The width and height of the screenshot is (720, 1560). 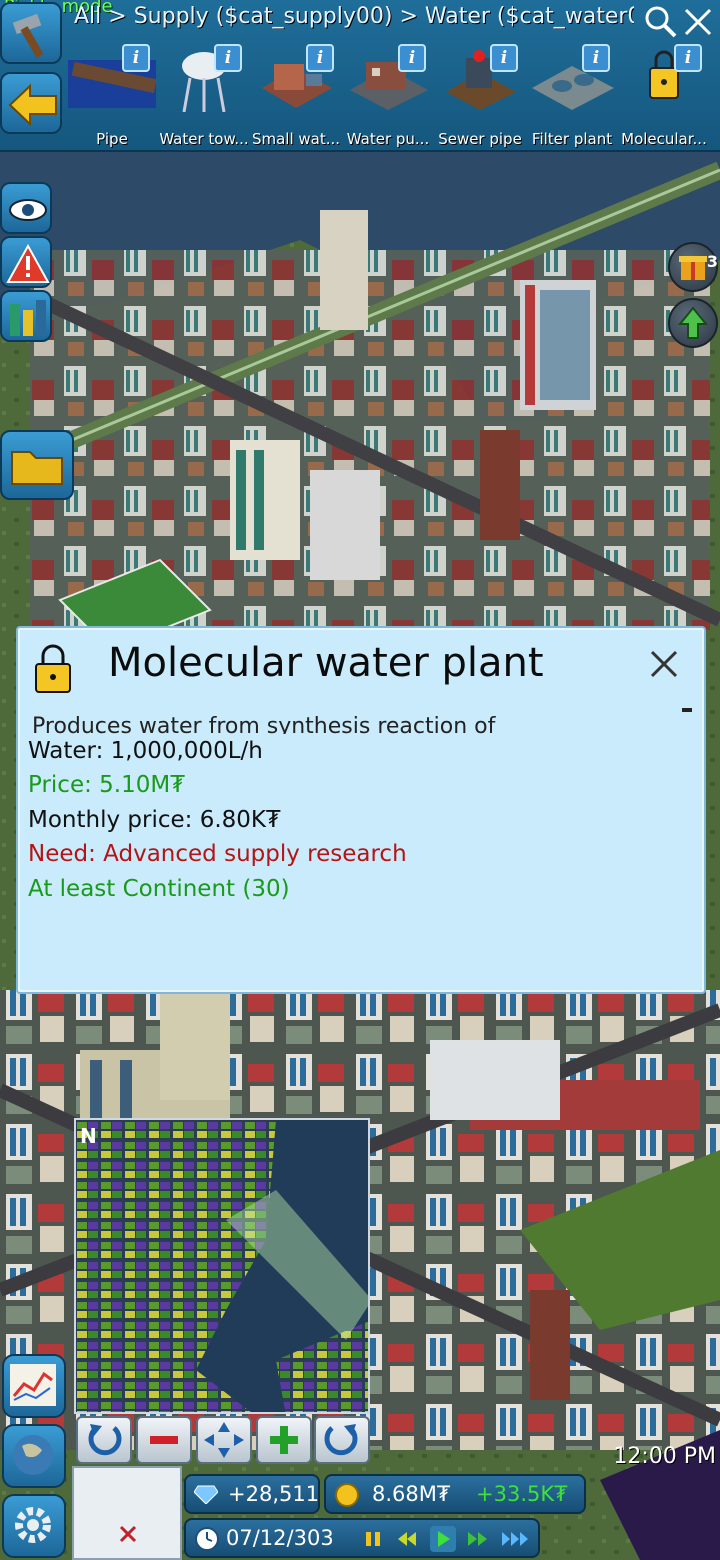 I want to click on compress-icon, so click(x=224, y=1440).